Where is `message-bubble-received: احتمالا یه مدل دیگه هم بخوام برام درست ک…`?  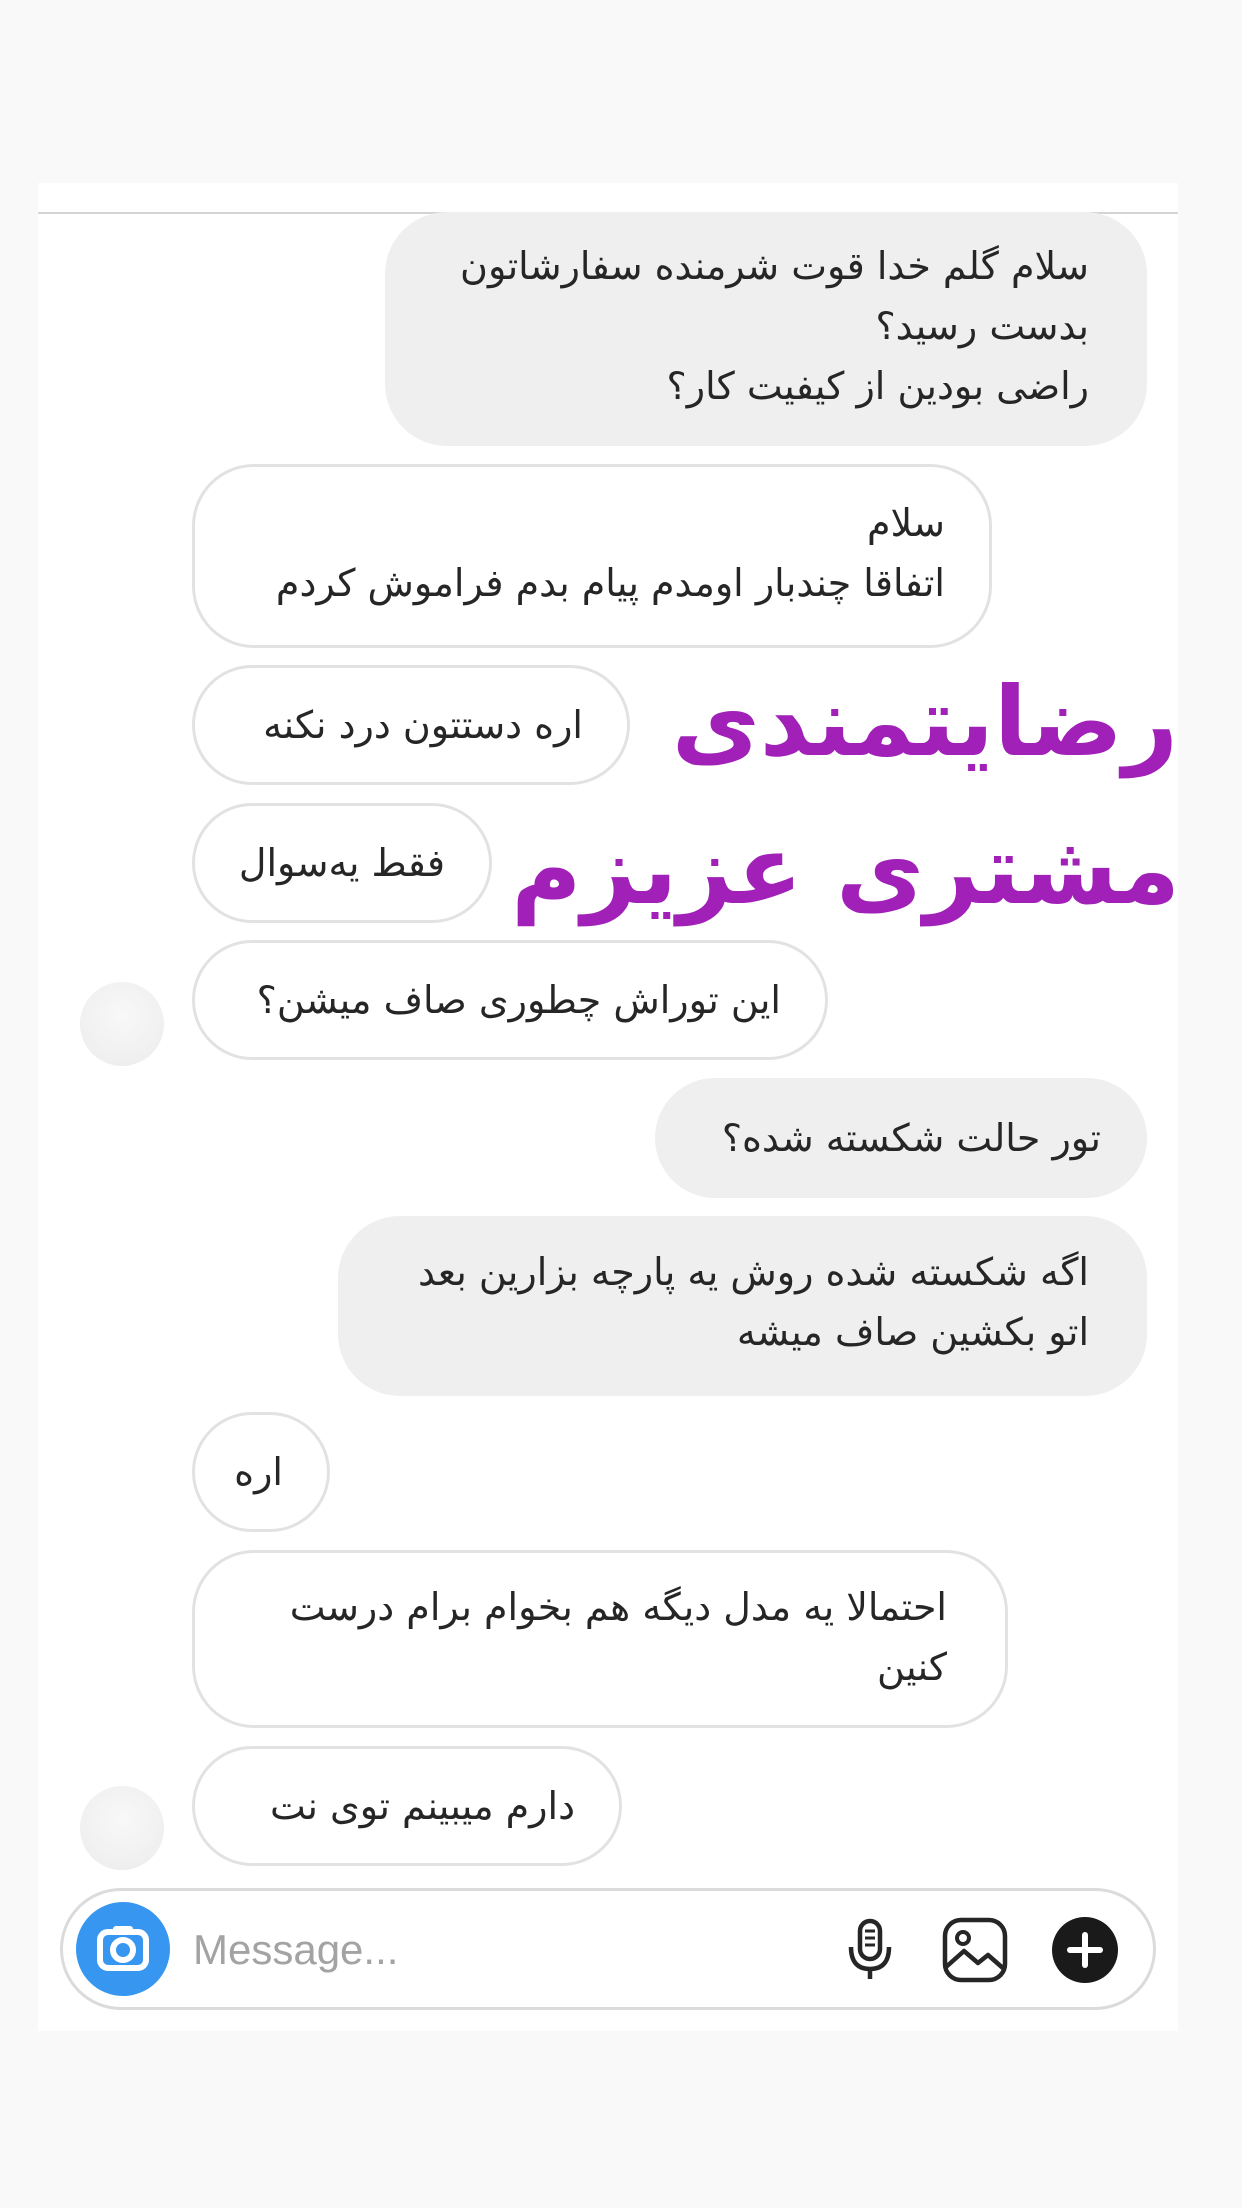
message-bubble-received: احتمالا یه مدل دیگه هم بخوام برام درست ک… is located at coordinates (600, 1639).